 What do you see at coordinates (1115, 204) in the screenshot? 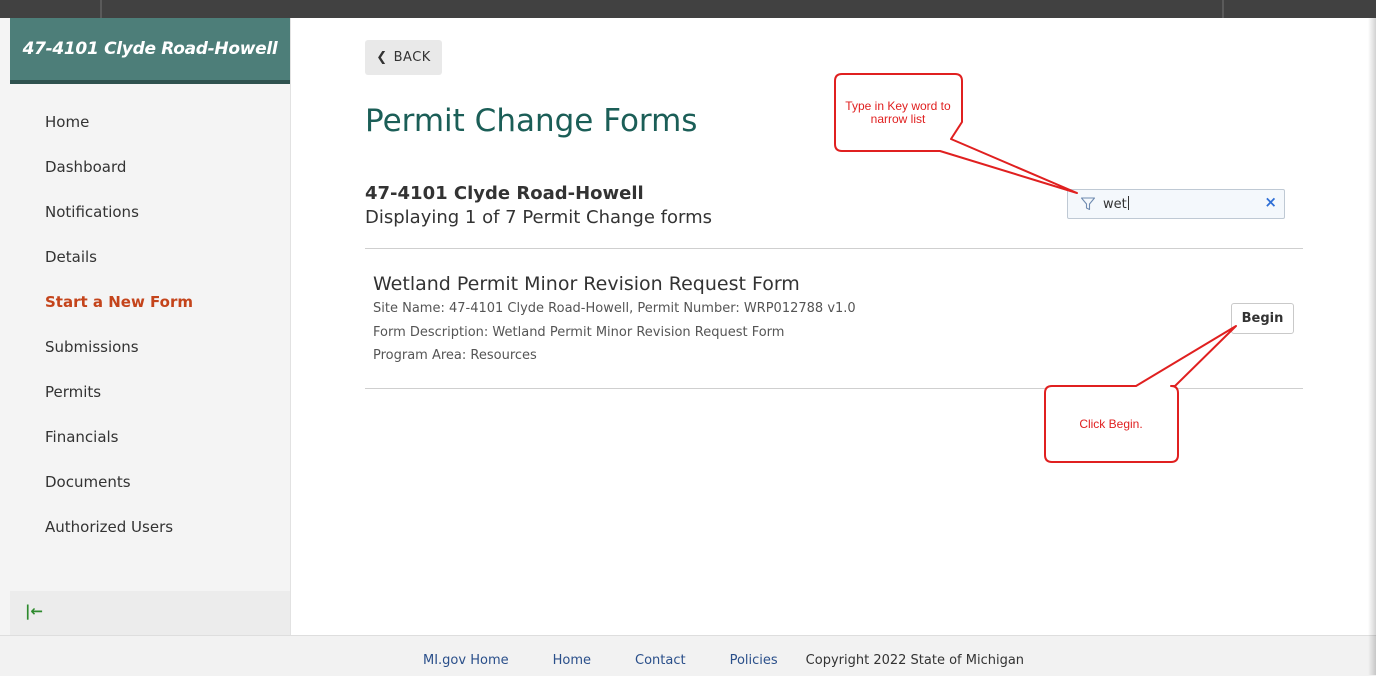
I see `filter-input-value: wet` at bounding box center [1115, 204].